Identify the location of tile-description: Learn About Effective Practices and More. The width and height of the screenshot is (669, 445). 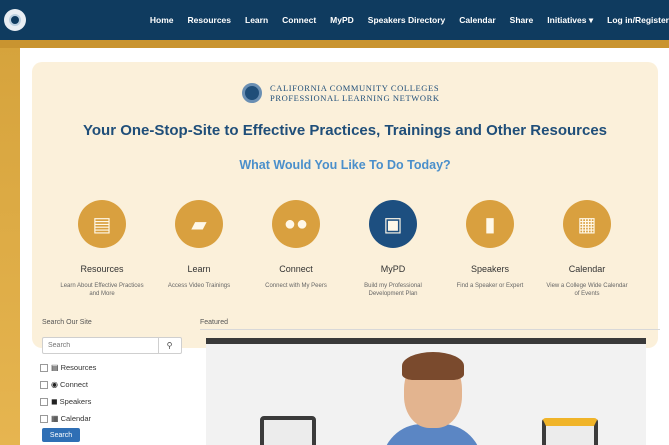
(102, 290).